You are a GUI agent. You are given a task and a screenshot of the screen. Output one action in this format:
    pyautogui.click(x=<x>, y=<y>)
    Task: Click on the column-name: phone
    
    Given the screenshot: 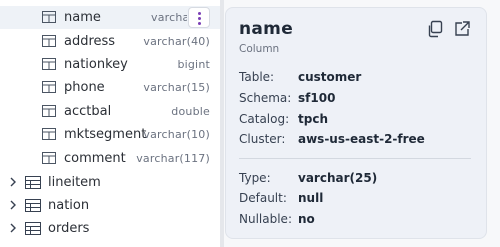 What is the action you would take?
    pyautogui.click(x=84, y=87)
    